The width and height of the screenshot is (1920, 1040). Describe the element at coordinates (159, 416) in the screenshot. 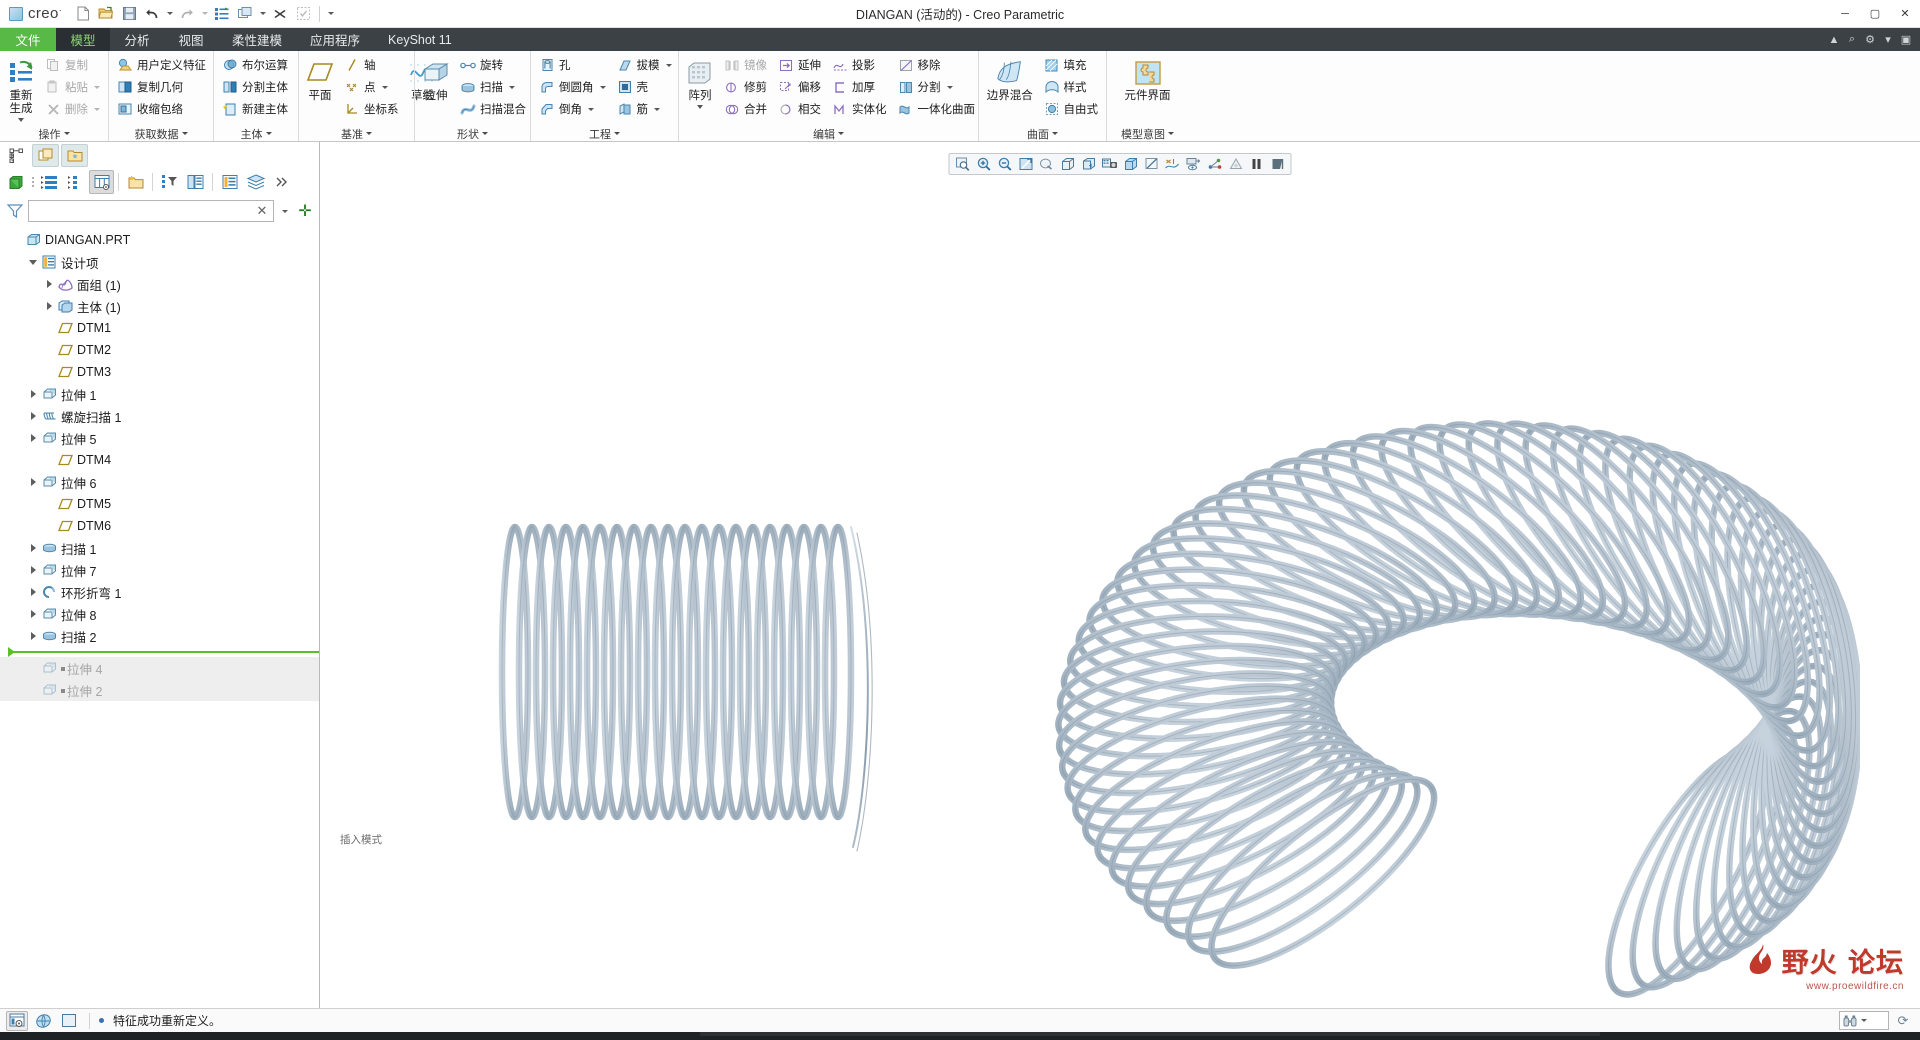

I see `tree-row: 螺旋扫描 1` at that location.